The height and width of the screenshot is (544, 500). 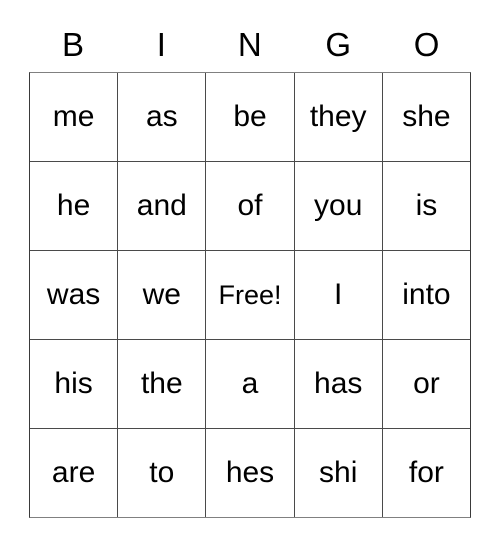 I want to click on bingo-row-4: his the a has or, so click(x=250, y=383).